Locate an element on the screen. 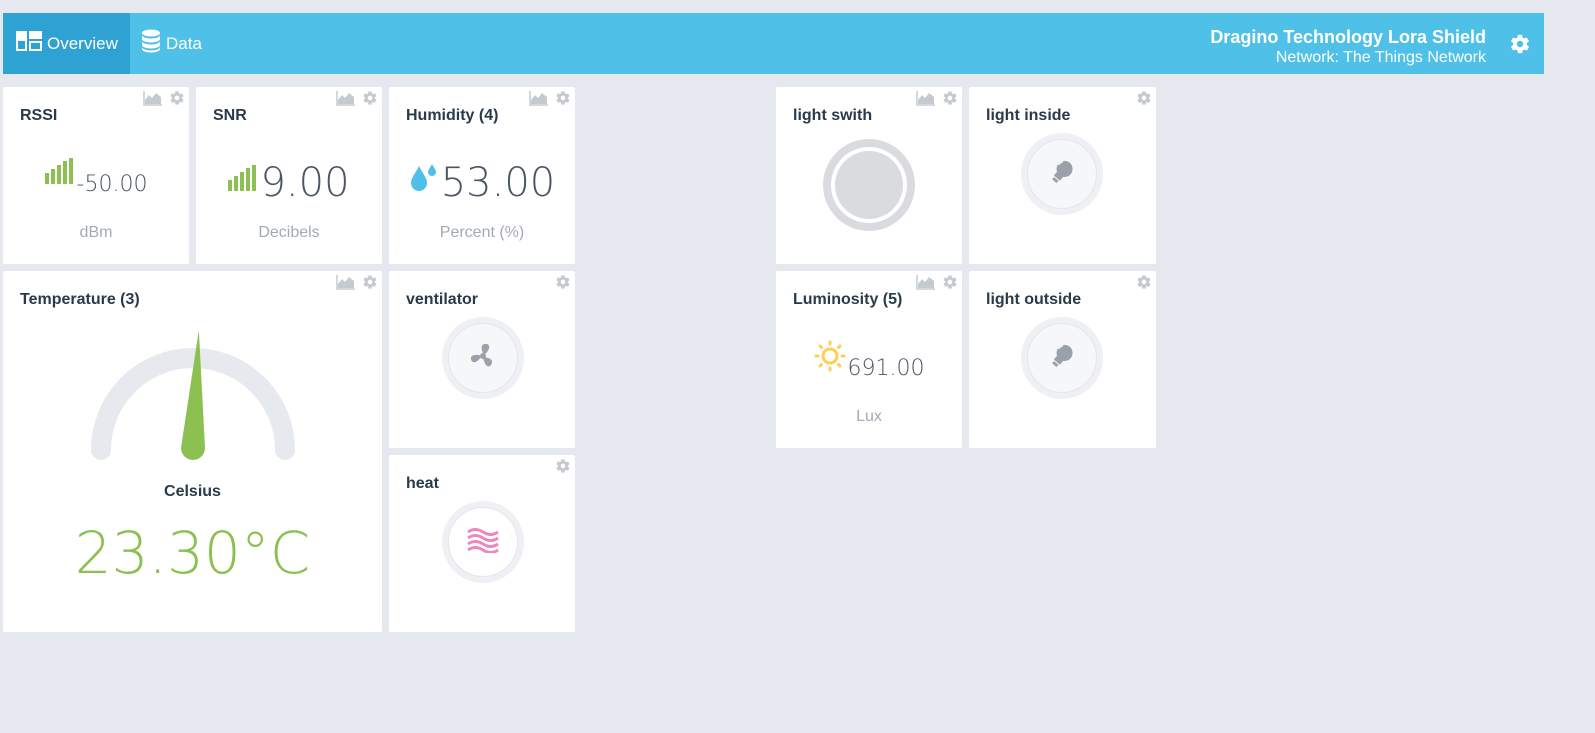 This screenshot has width=1595, height=733. snr-title: SNR is located at coordinates (230, 115).